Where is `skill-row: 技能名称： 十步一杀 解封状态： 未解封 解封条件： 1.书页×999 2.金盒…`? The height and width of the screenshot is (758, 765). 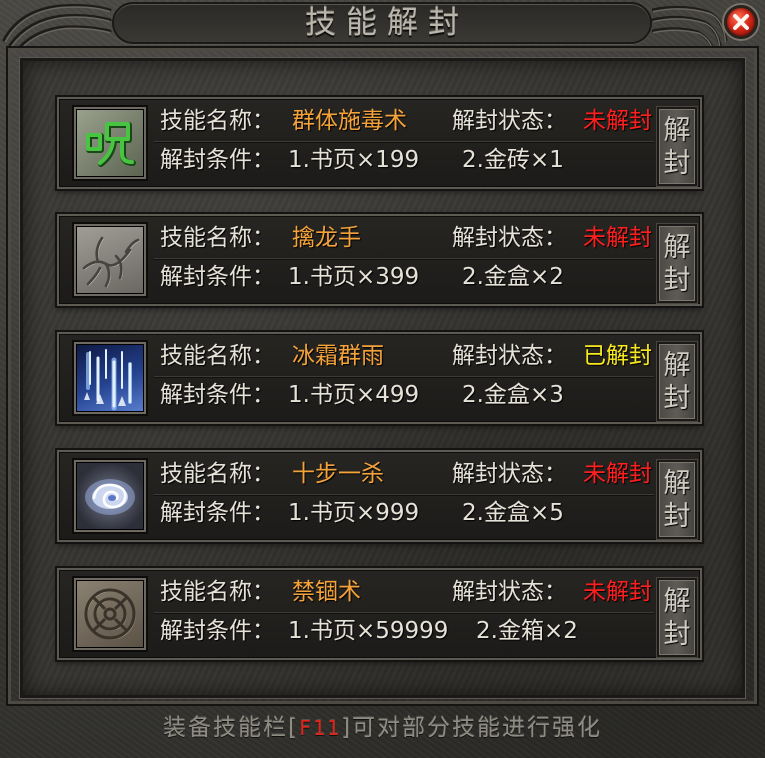
skill-row: 技能名称： 十步一杀 解封状态： 未解封 解封条件： 1.书页×999 2.金盒… is located at coordinates (379, 496).